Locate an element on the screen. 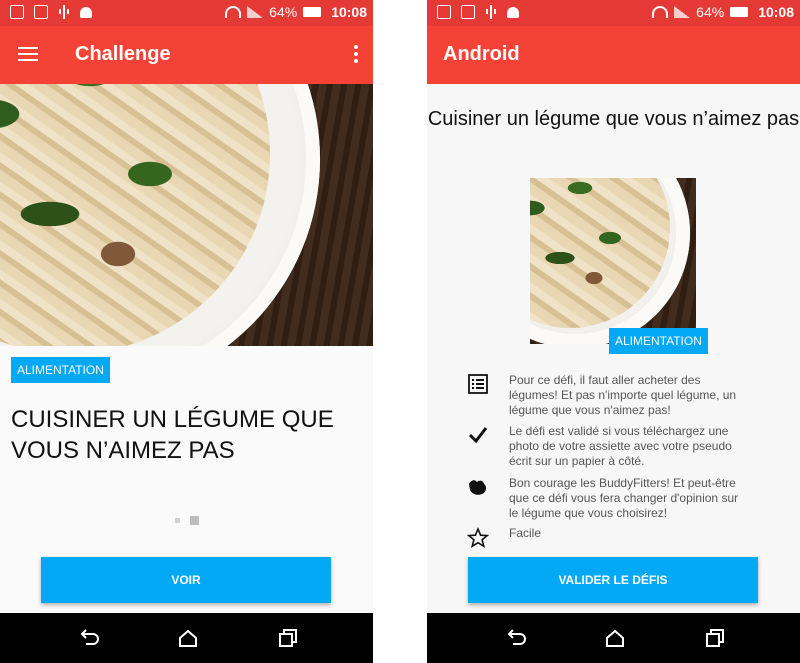 This screenshot has height=663, width=800. challenge-title: CUISINER UN LÉGUME QUE VOUS N’AIMEZ PAS is located at coordinates (172, 435).